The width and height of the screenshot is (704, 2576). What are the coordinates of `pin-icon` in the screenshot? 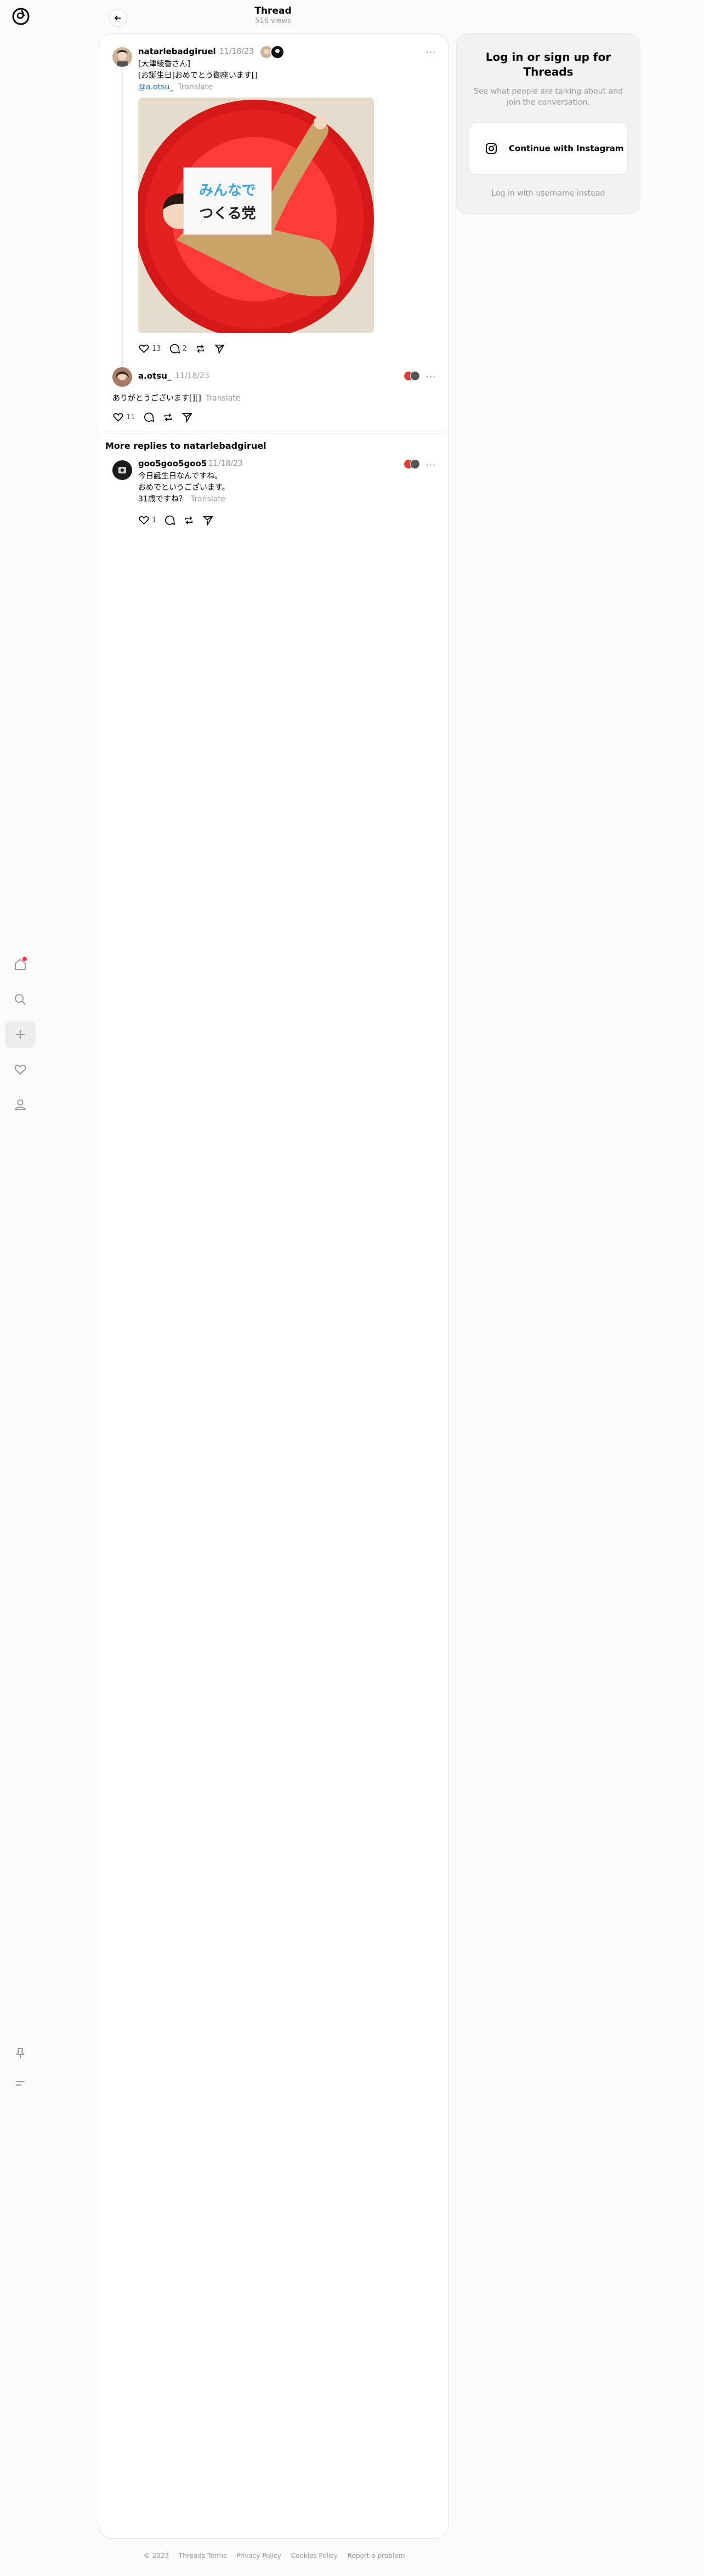 It's located at (20, 2053).